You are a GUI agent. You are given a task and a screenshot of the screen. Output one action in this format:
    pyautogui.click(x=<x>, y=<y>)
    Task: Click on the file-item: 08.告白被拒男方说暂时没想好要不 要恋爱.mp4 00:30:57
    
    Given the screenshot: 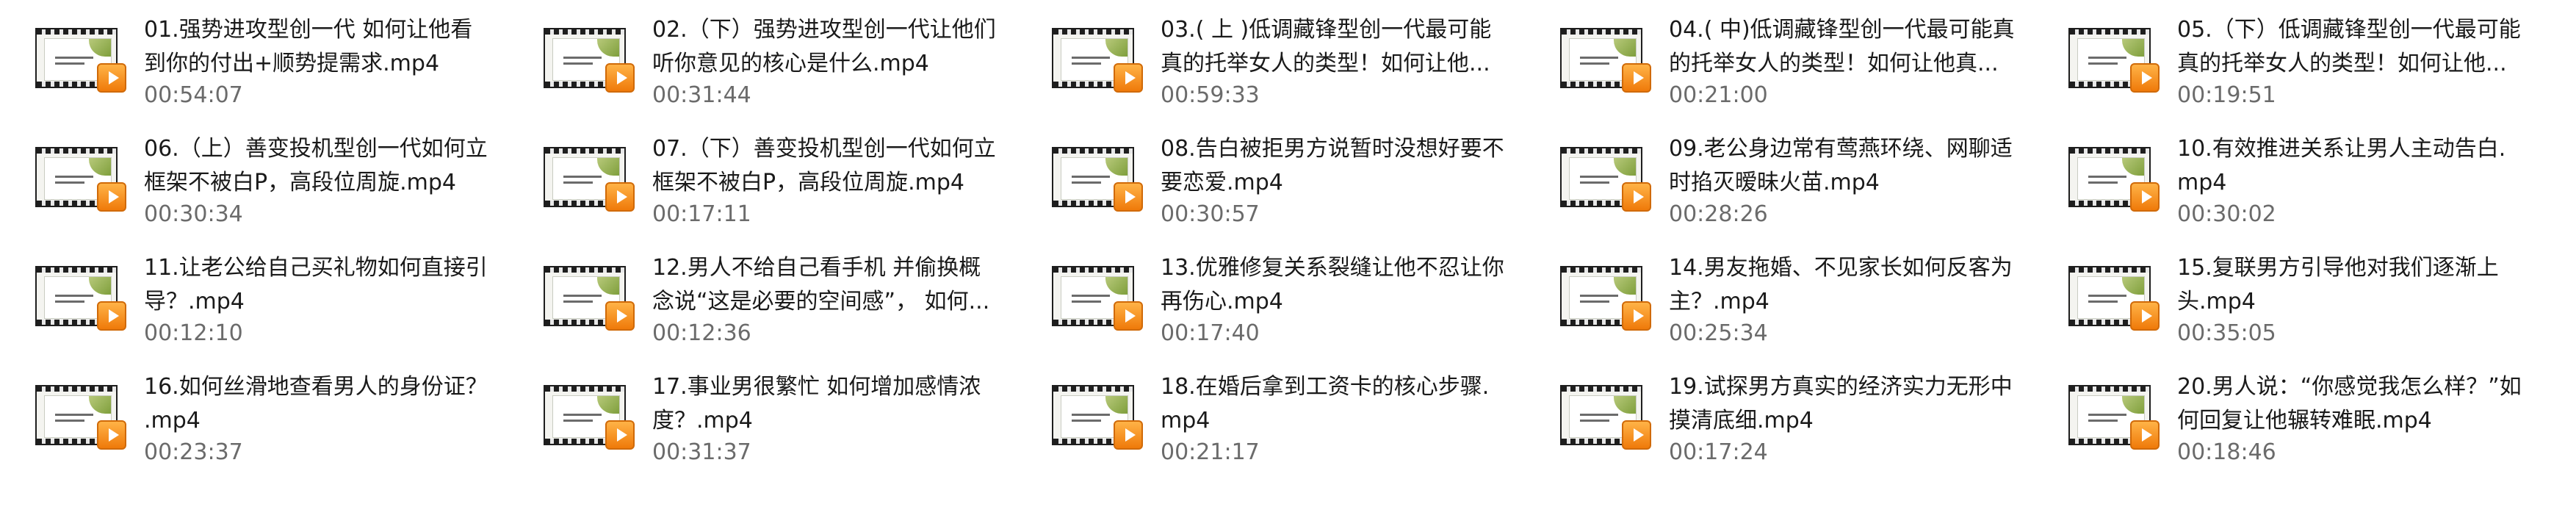 What is the action you would take?
    pyautogui.click(x=1270, y=178)
    